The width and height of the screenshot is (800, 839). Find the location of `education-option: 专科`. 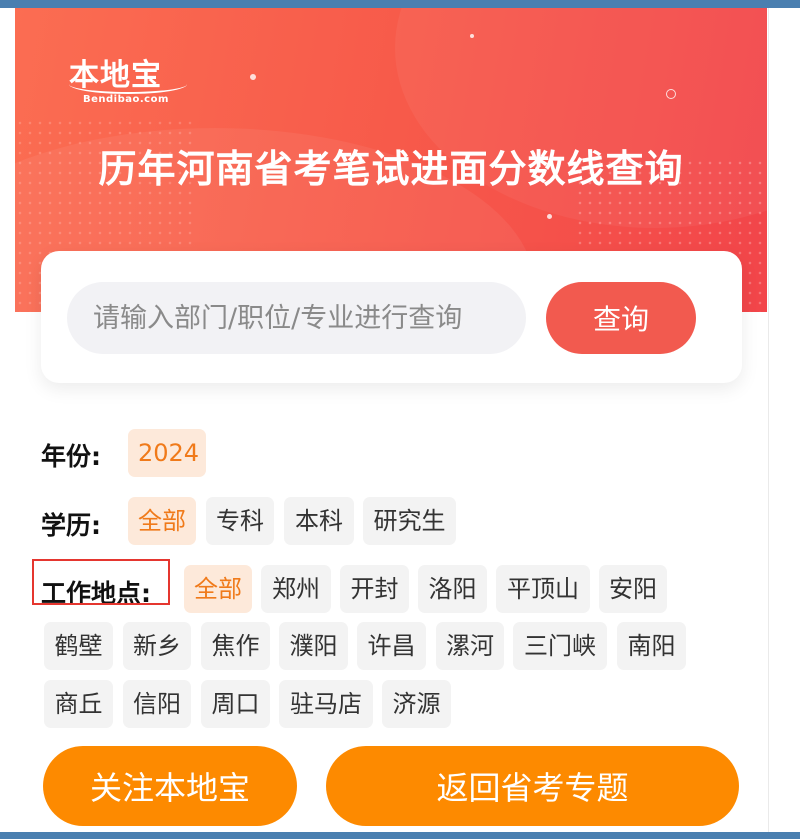

education-option: 专科 is located at coordinates (240, 521).